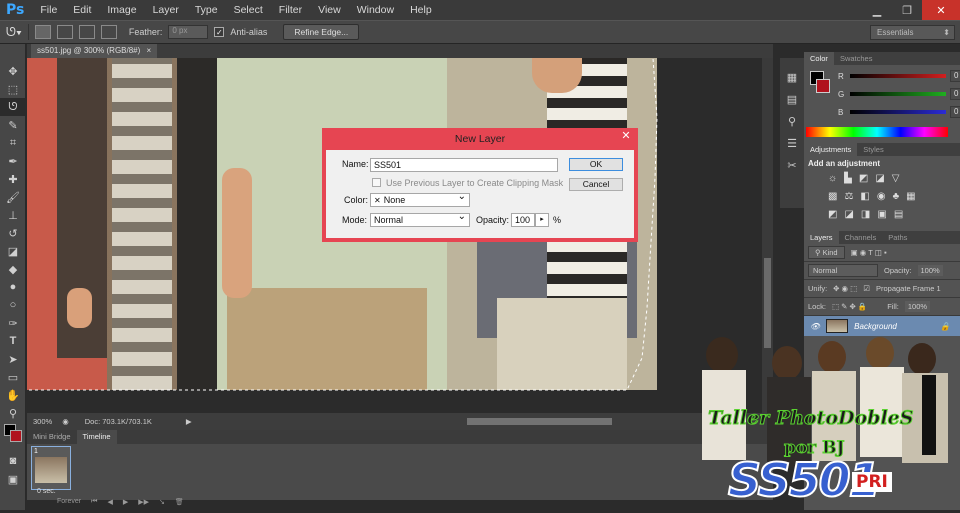 This screenshot has height=513, width=960. Describe the element at coordinates (875, 326) in the screenshot. I see `layer-name: Background` at that location.